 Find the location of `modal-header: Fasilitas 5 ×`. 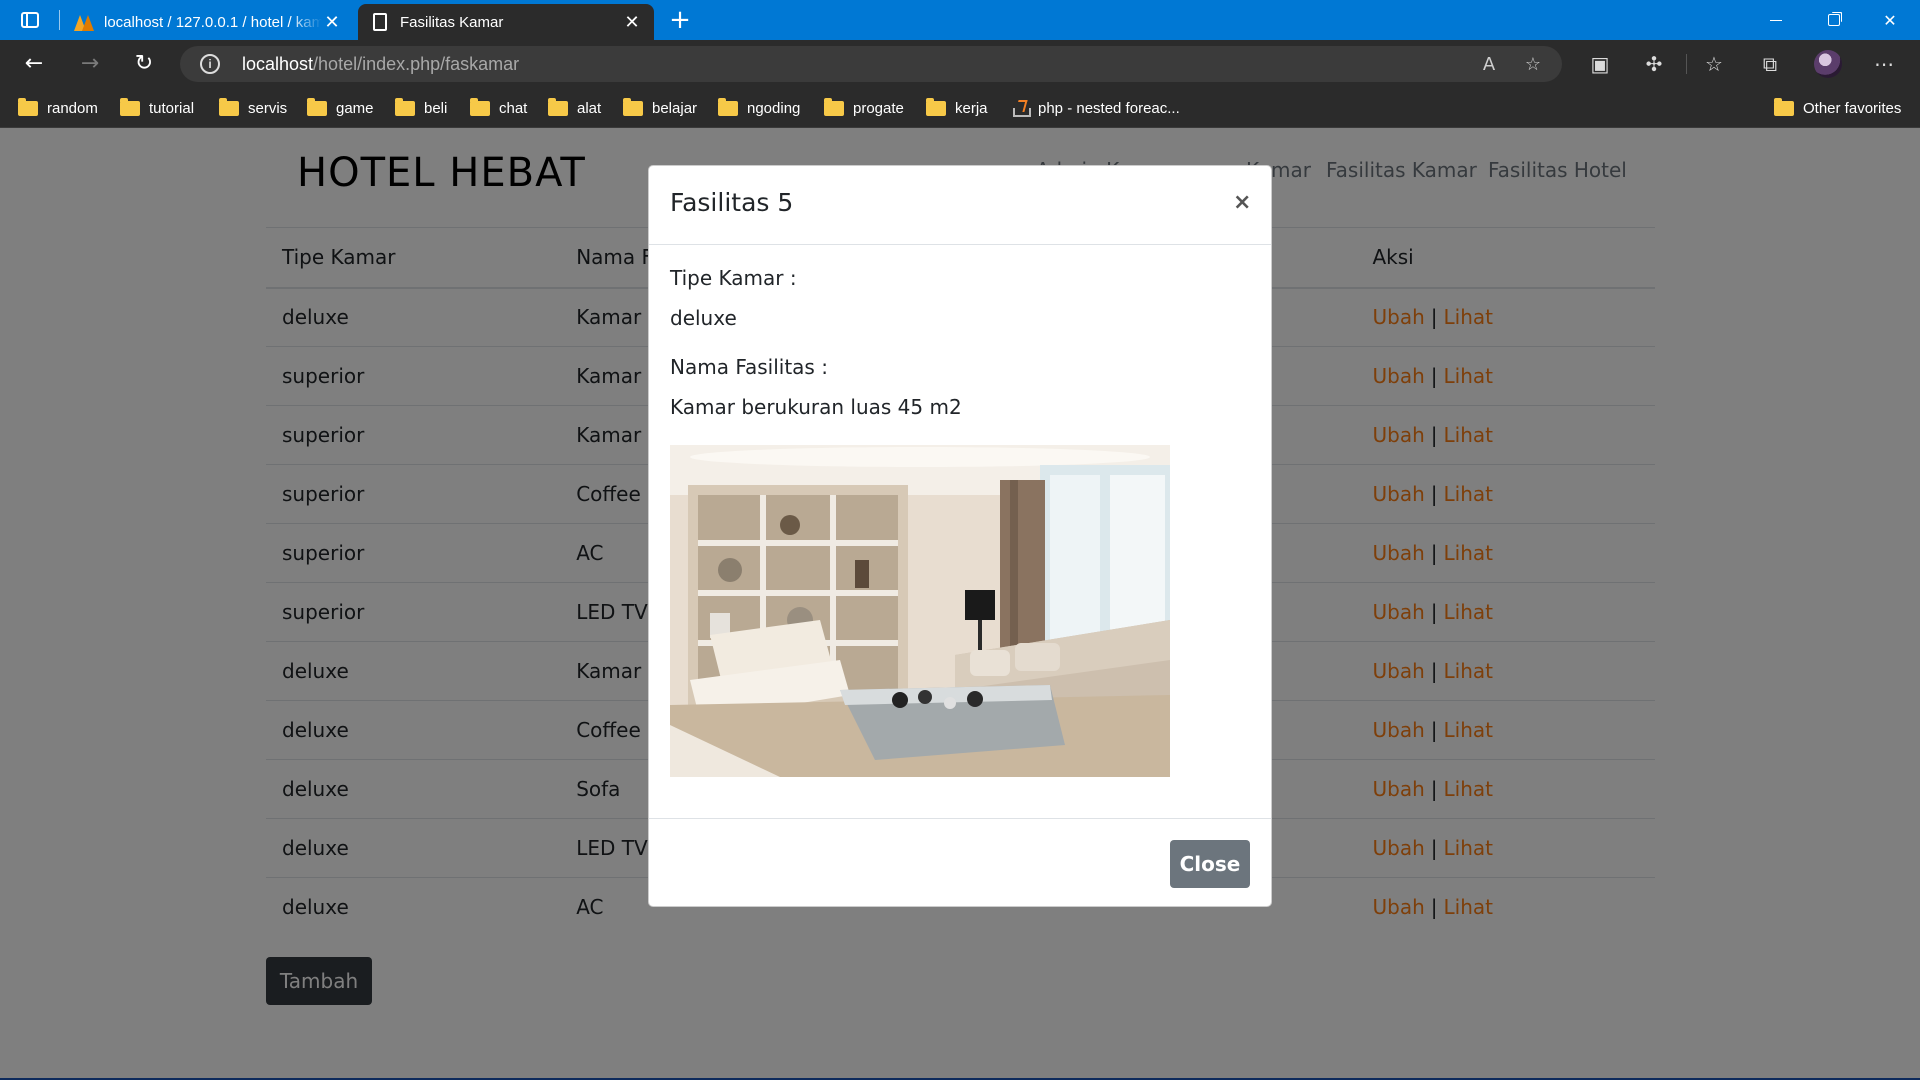

modal-header: Fasilitas 5 × is located at coordinates (960, 205).